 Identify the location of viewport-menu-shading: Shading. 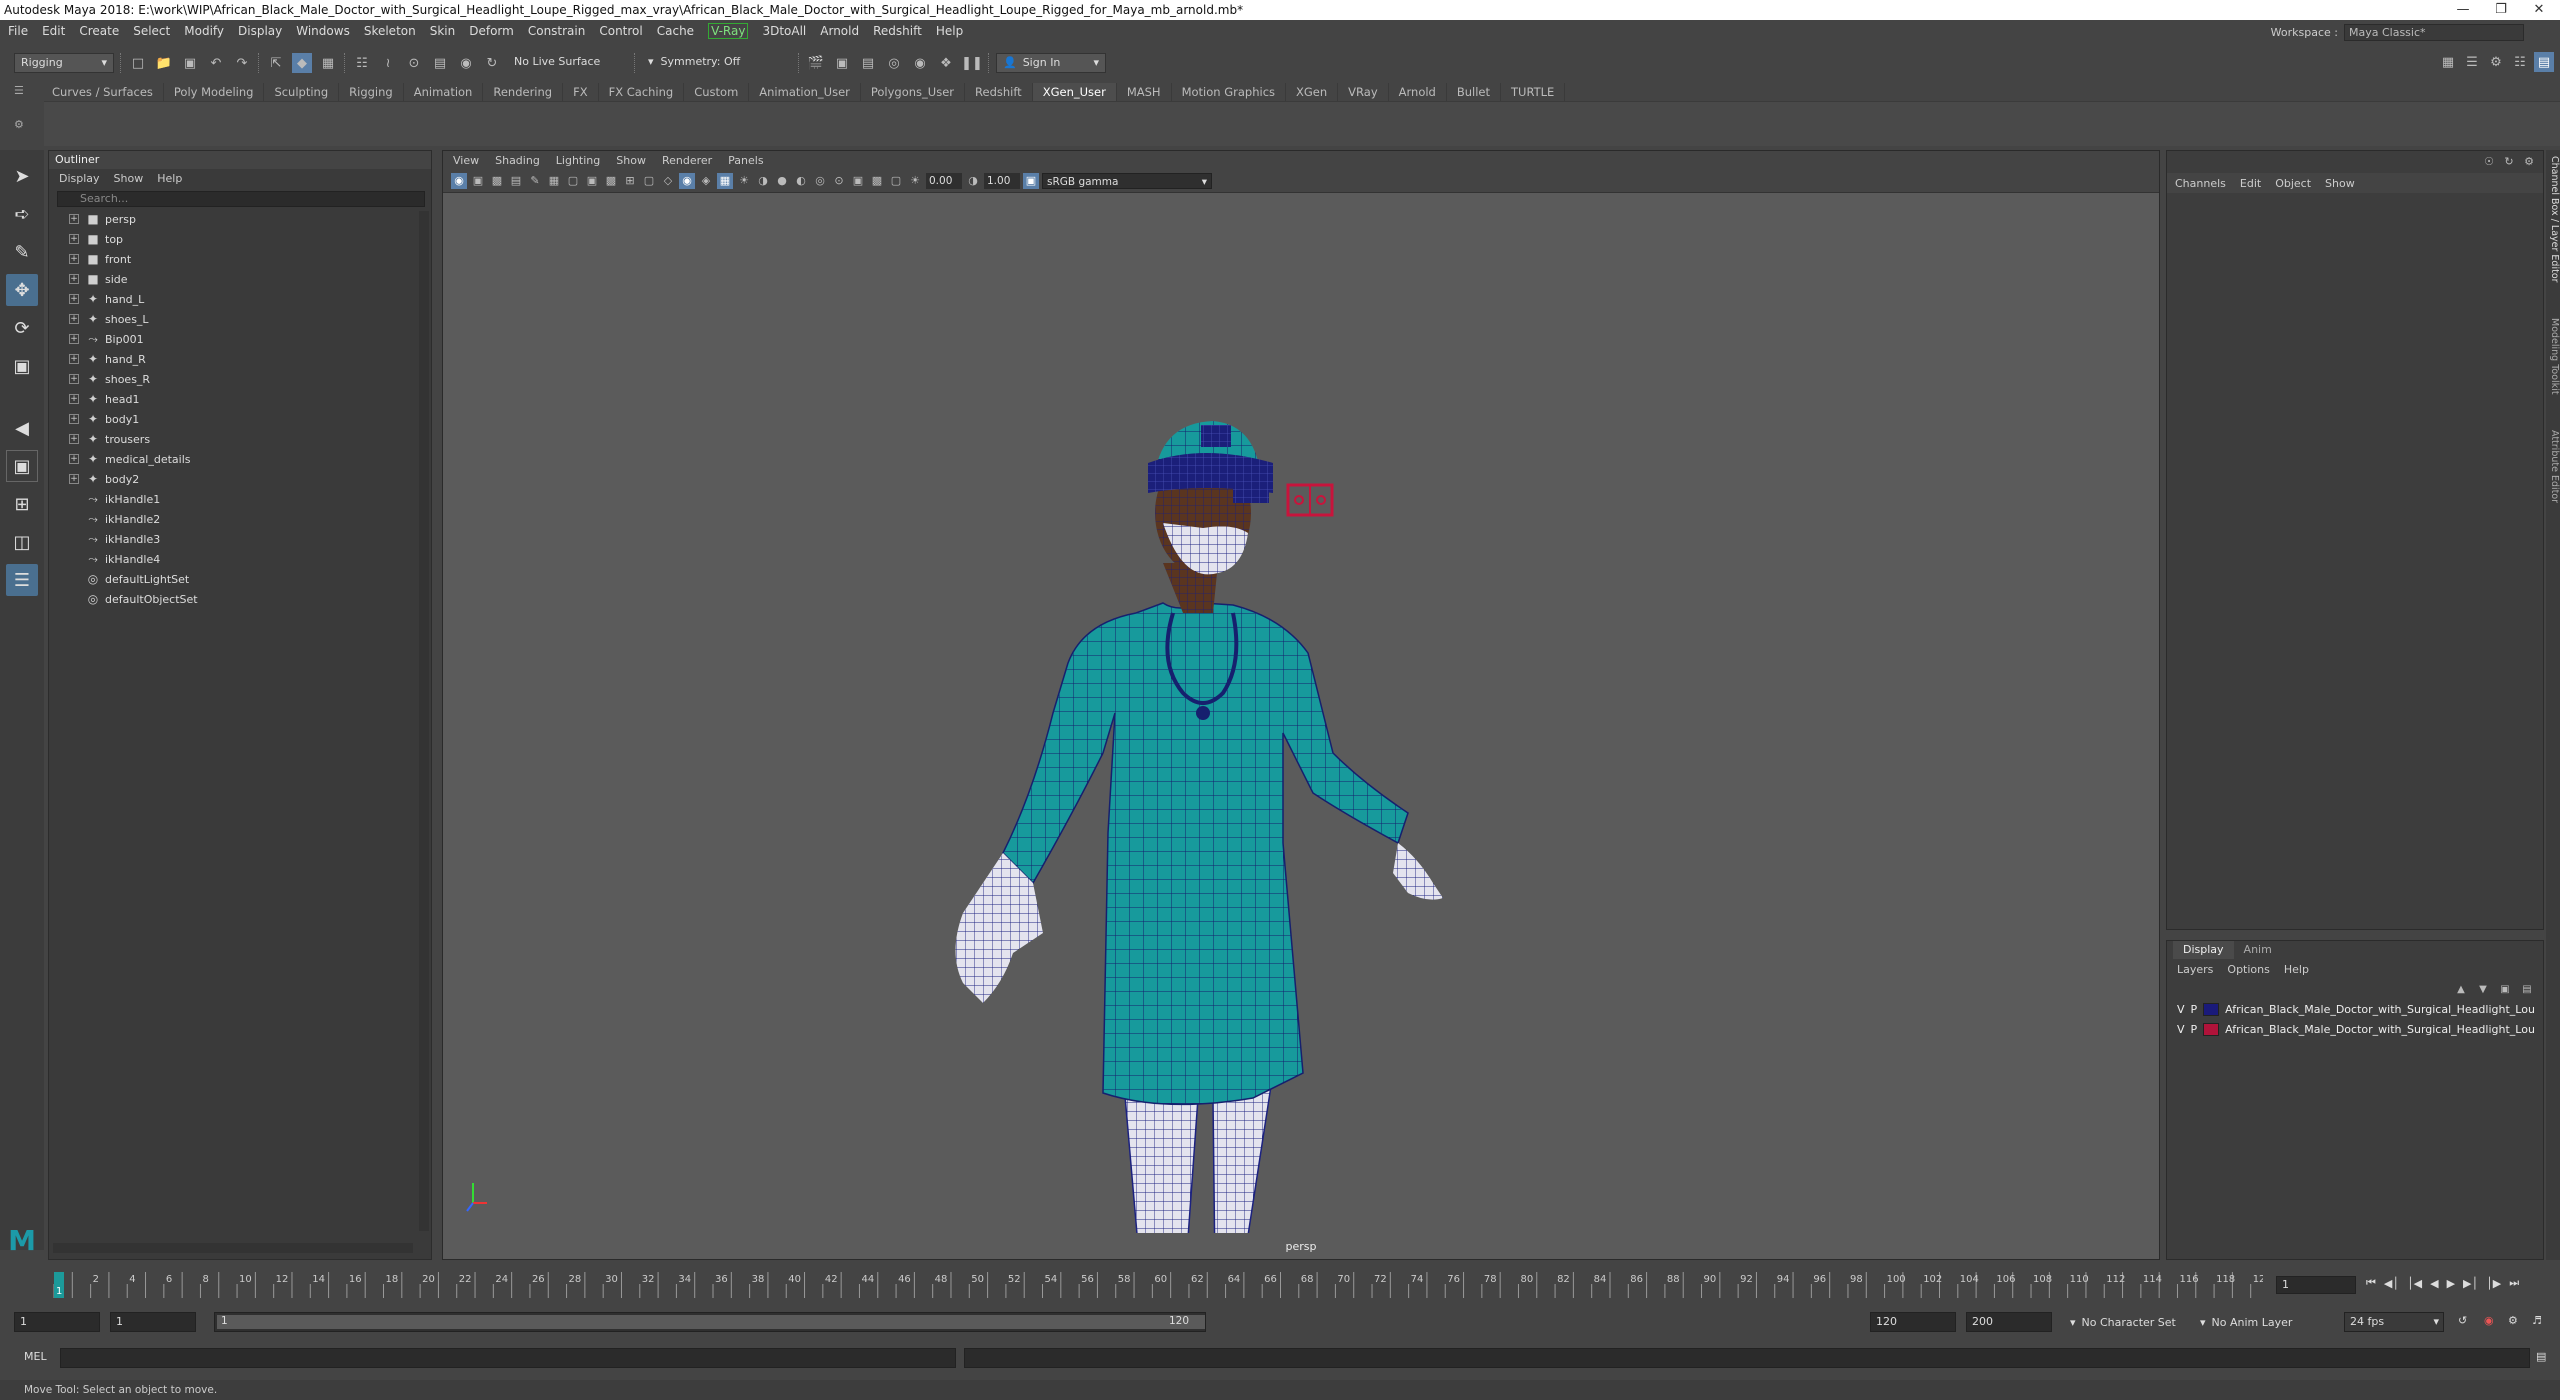
(517, 160).